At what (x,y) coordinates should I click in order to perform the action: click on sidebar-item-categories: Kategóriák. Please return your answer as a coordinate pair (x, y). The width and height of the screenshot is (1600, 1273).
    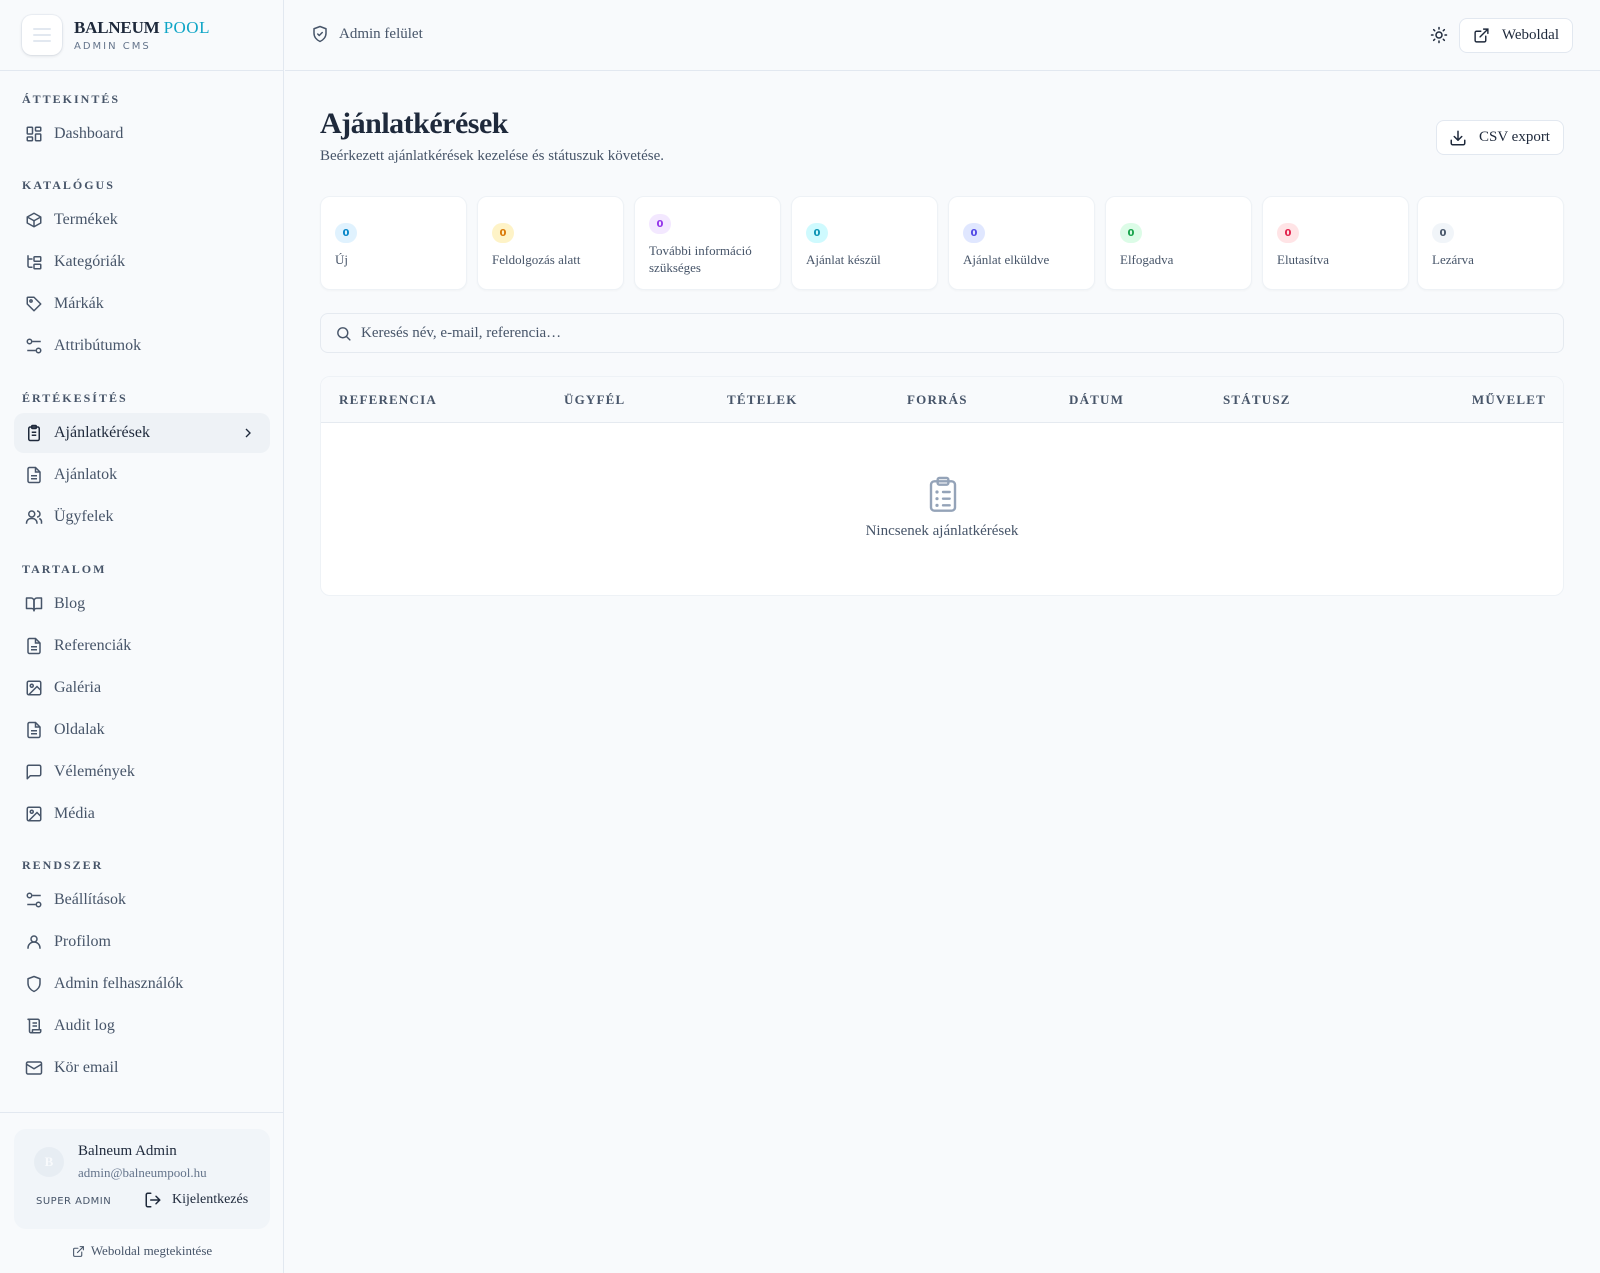
    Looking at the image, I should click on (142, 262).